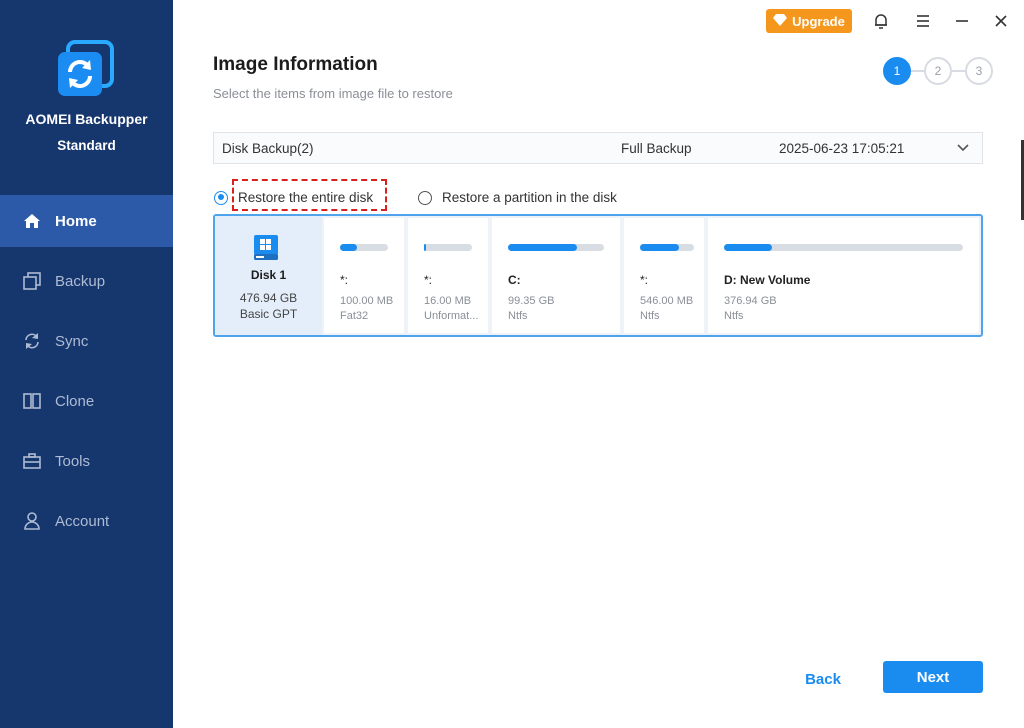 This screenshot has height=728, width=1024. Describe the element at coordinates (529, 197) in the screenshot. I see `restore-partition-label: Restore a partition in the disk` at that location.